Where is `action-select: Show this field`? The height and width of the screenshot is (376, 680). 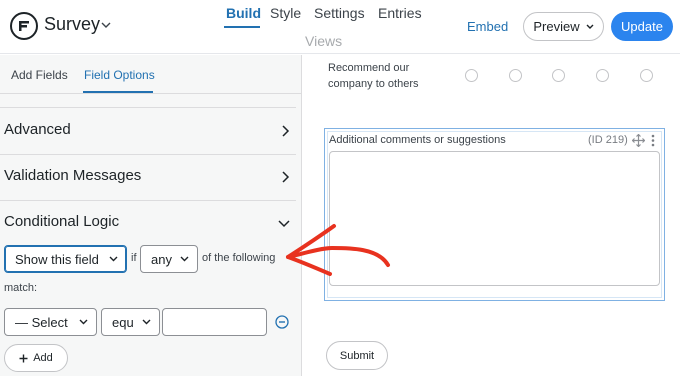
action-select: Show this field is located at coordinates (65, 259).